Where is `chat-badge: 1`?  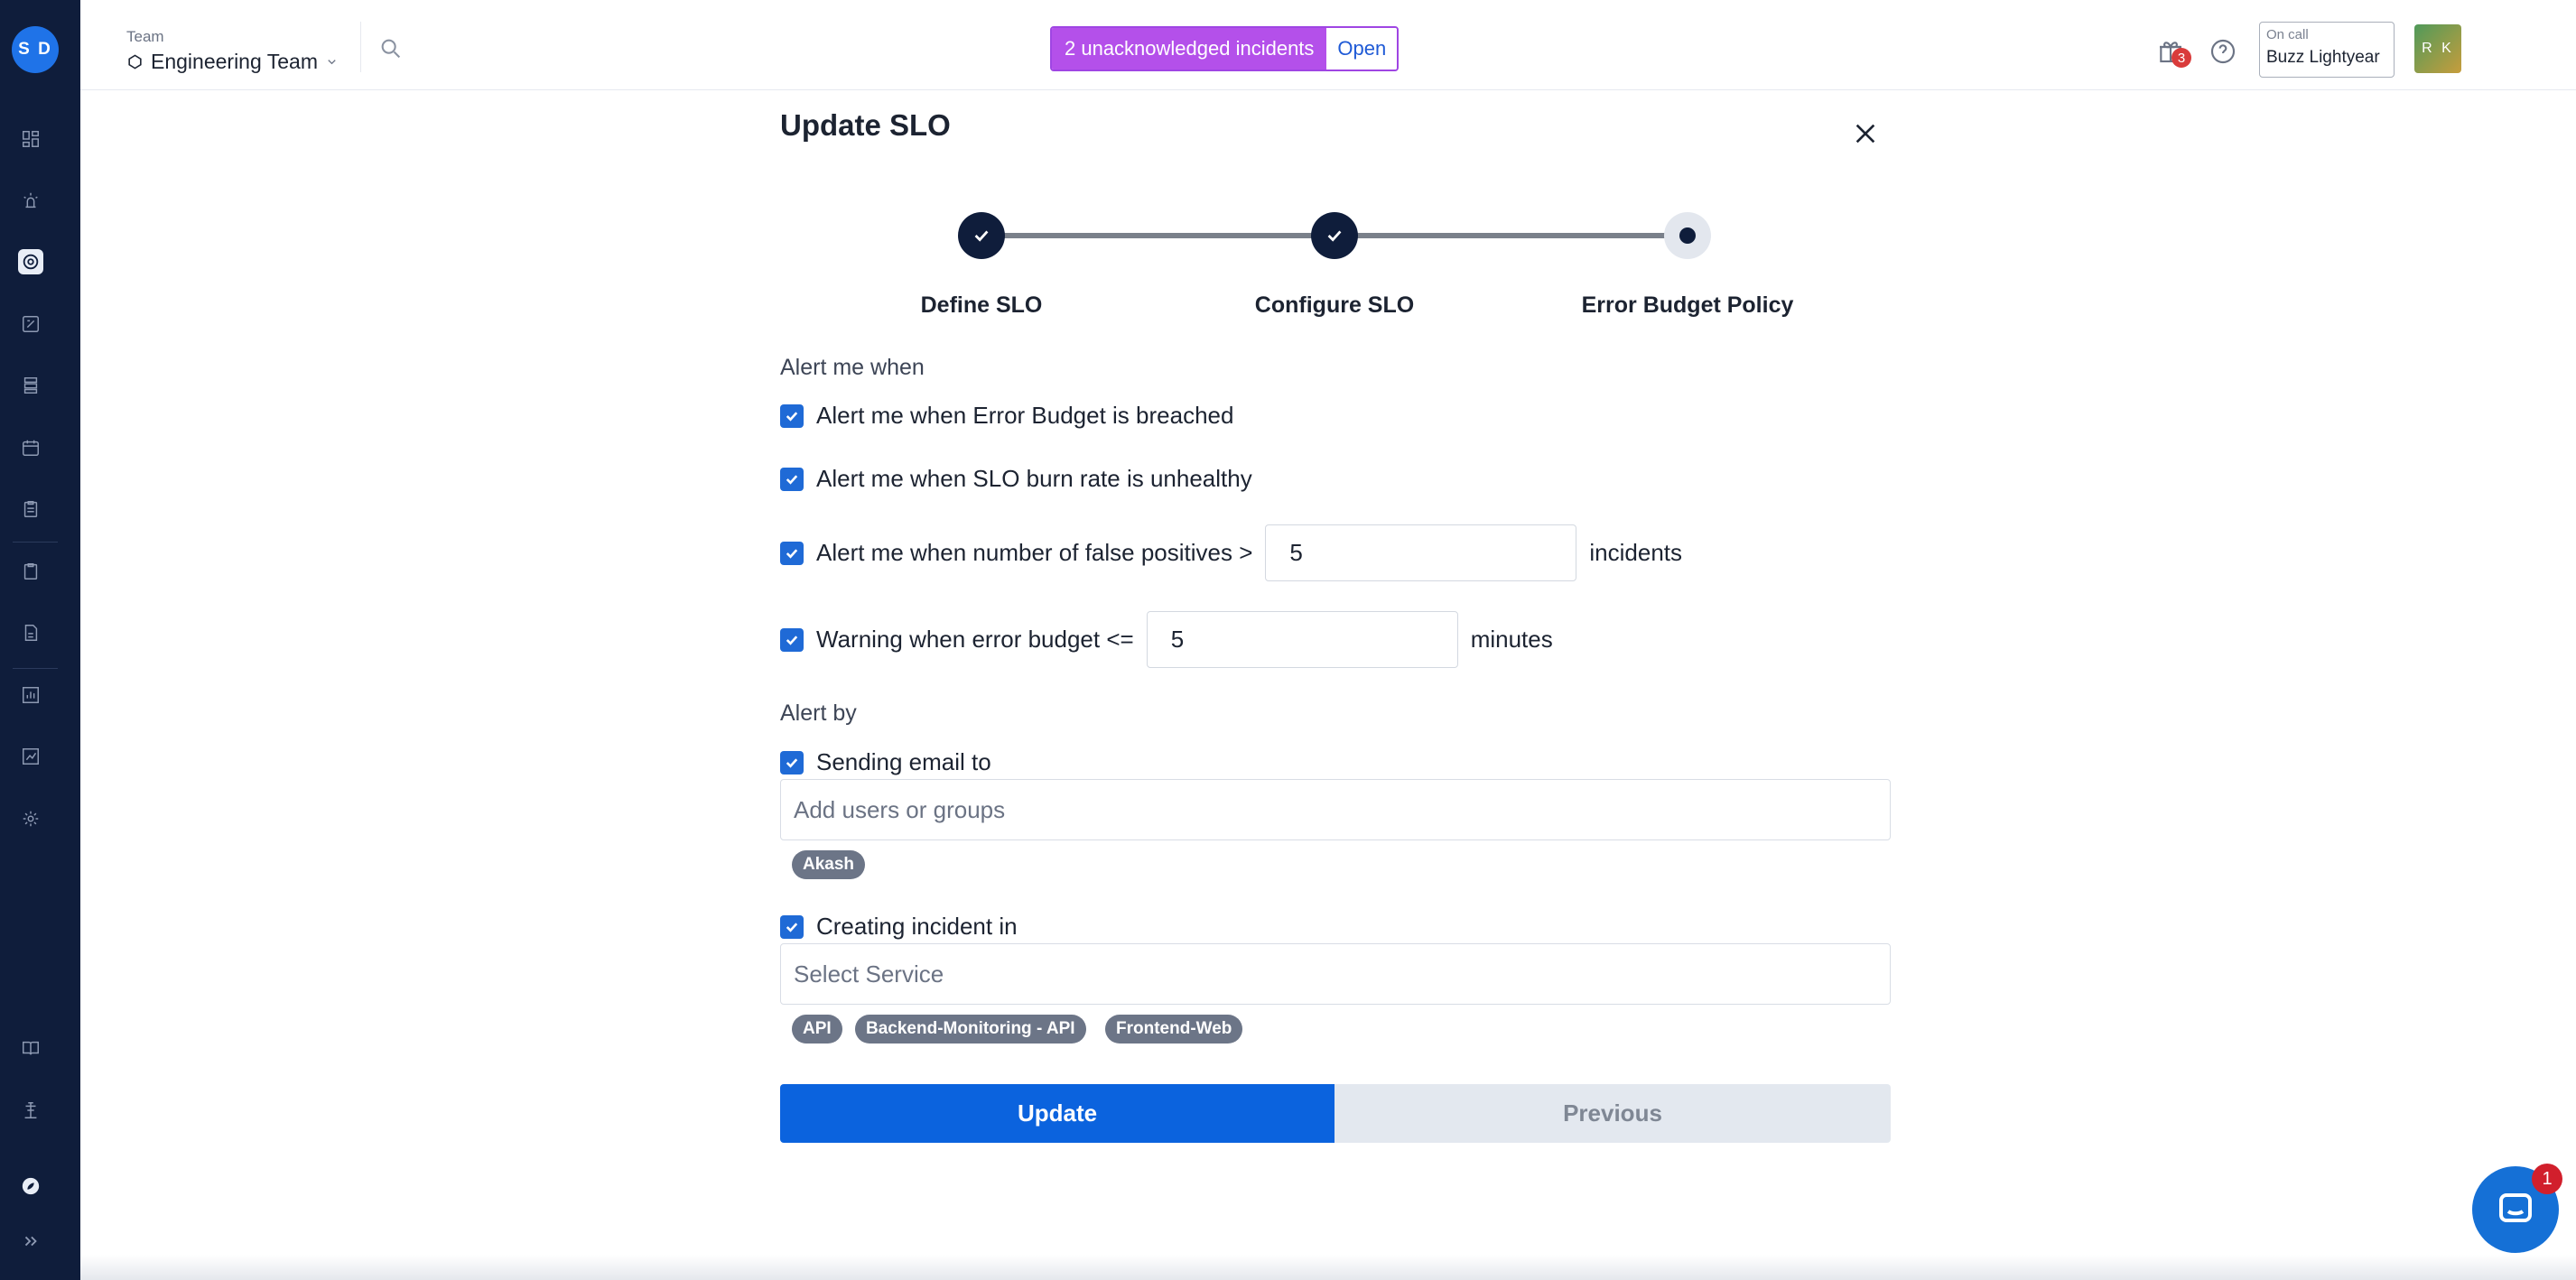 chat-badge: 1 is located at coordinates (2547, 1179).